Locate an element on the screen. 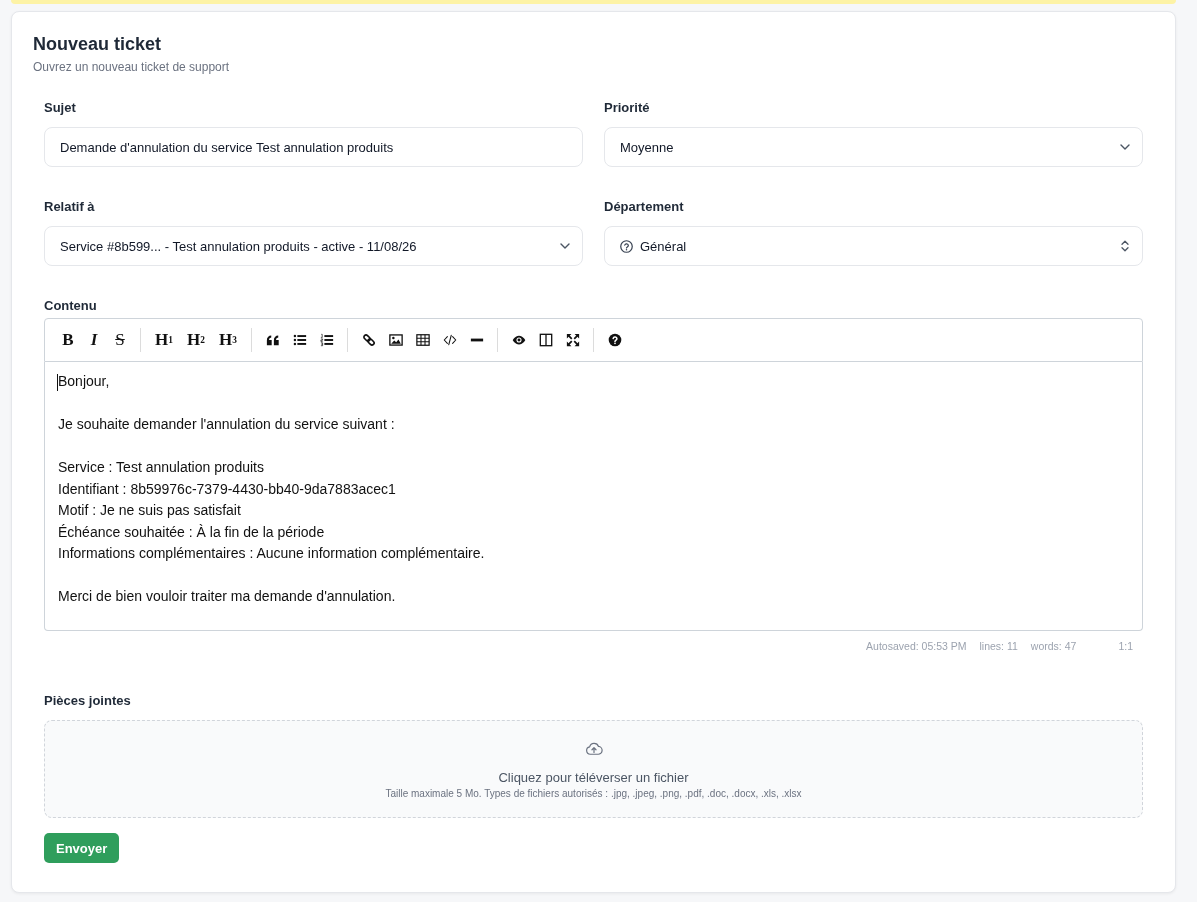 This screenshot has height=902, width=1197. bold-button: B is located at coordinates (68, 340).